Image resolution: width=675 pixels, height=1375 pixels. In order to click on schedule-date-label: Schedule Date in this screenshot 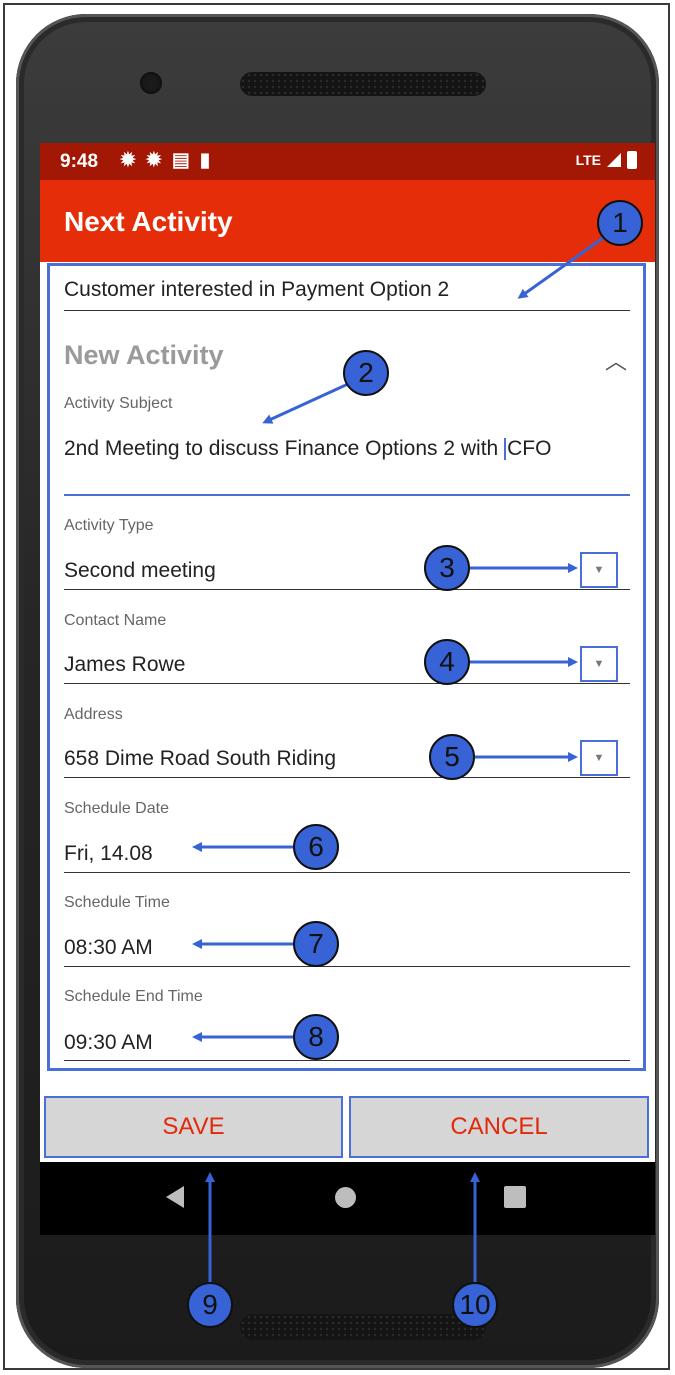, I will do `click(116, 808)`.